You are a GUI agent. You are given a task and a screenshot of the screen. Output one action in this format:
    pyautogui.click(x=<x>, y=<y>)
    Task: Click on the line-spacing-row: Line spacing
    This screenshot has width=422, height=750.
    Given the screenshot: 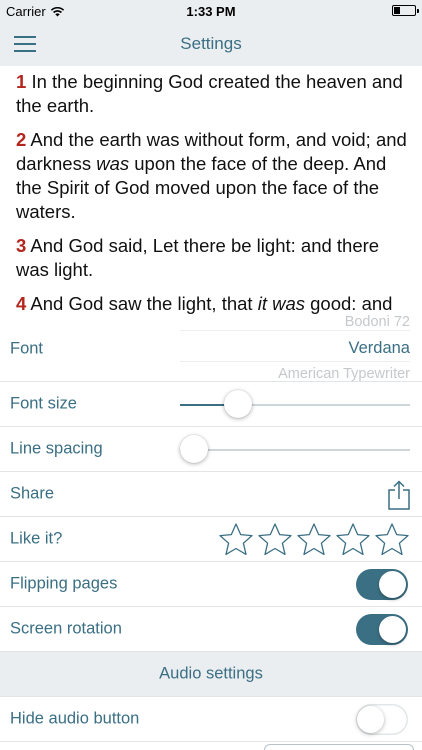 What is the action you would take?
    pyautogui.click(x=211, y=449)
    